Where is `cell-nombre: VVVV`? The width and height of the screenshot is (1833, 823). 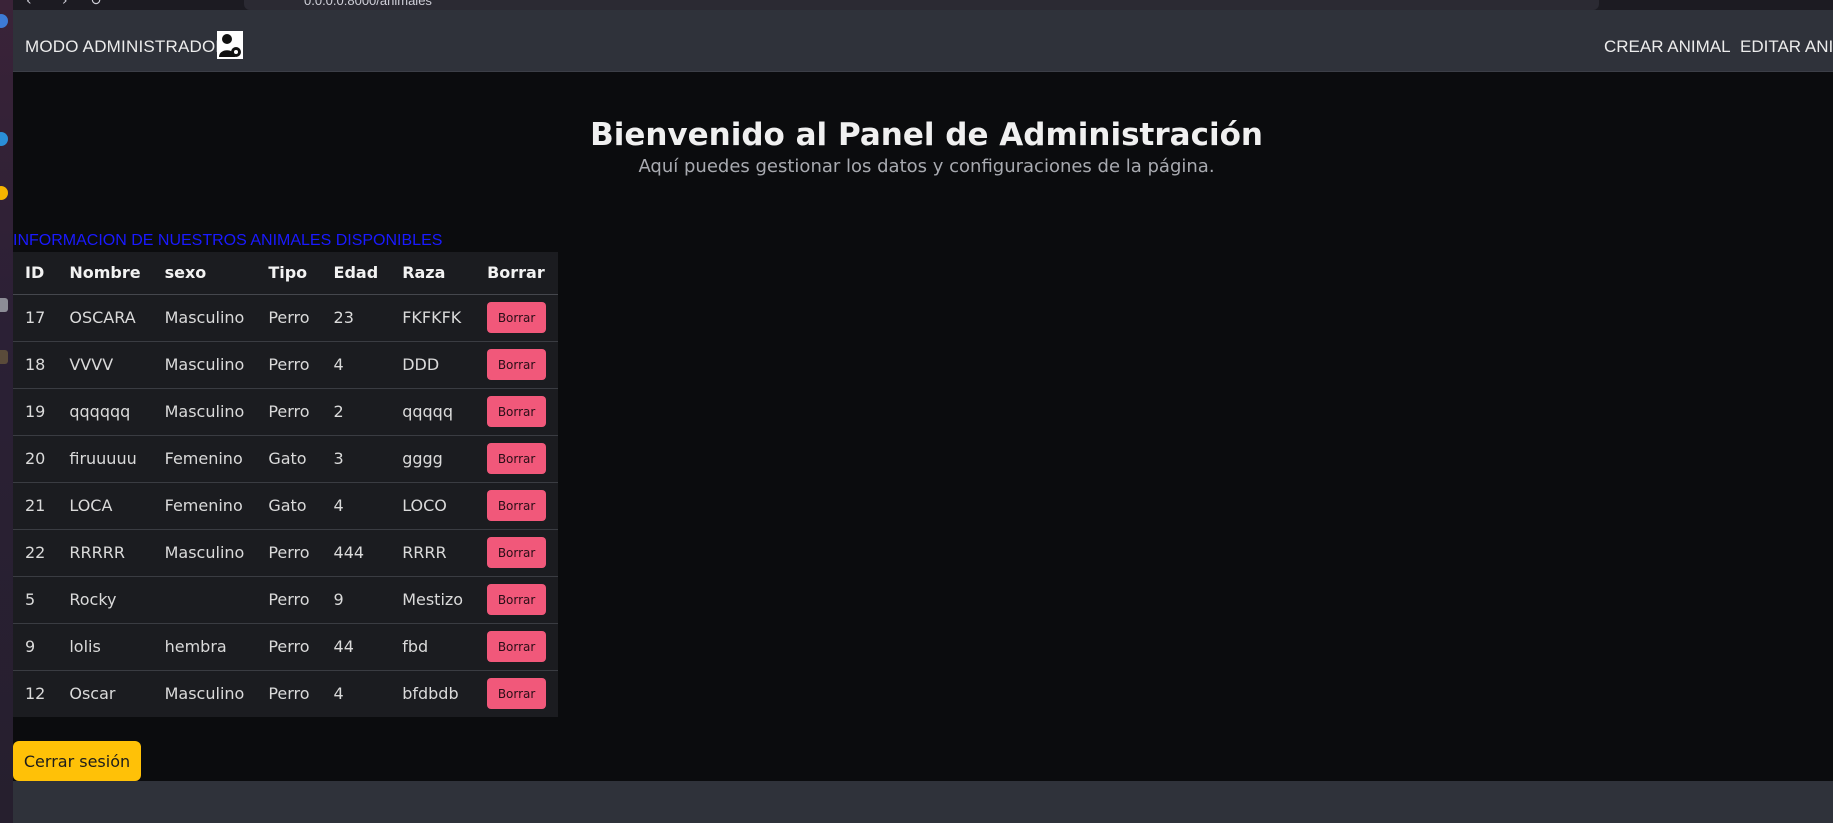 cell-nombre: VVVV is located at coordinates (105, 365).